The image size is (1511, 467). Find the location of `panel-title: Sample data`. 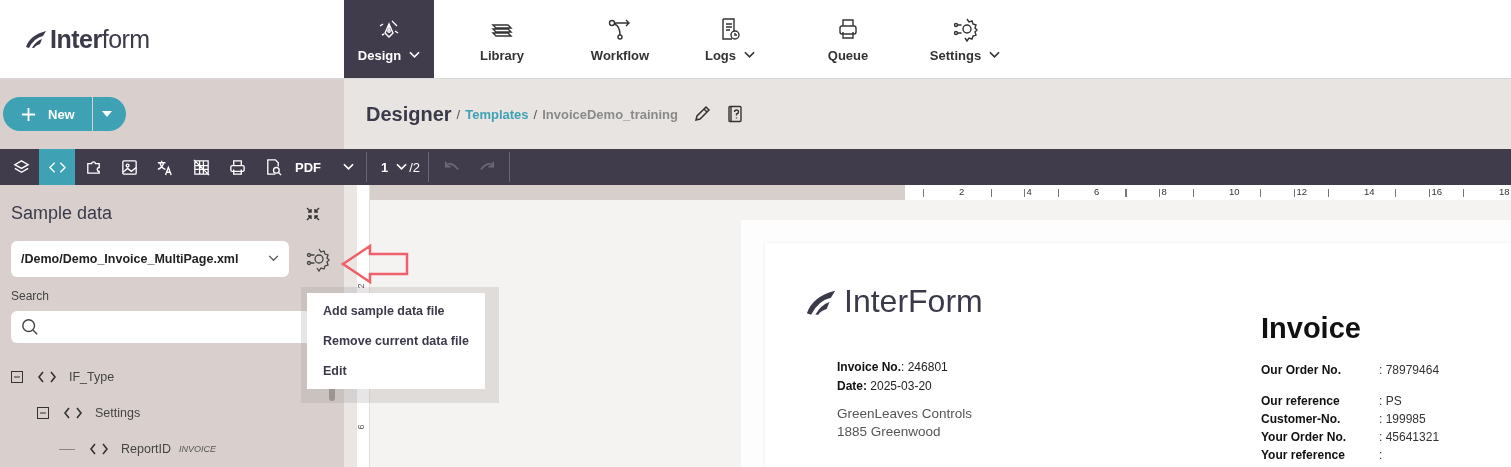

panel-title: Sample data is located at coordinates (62, 214).